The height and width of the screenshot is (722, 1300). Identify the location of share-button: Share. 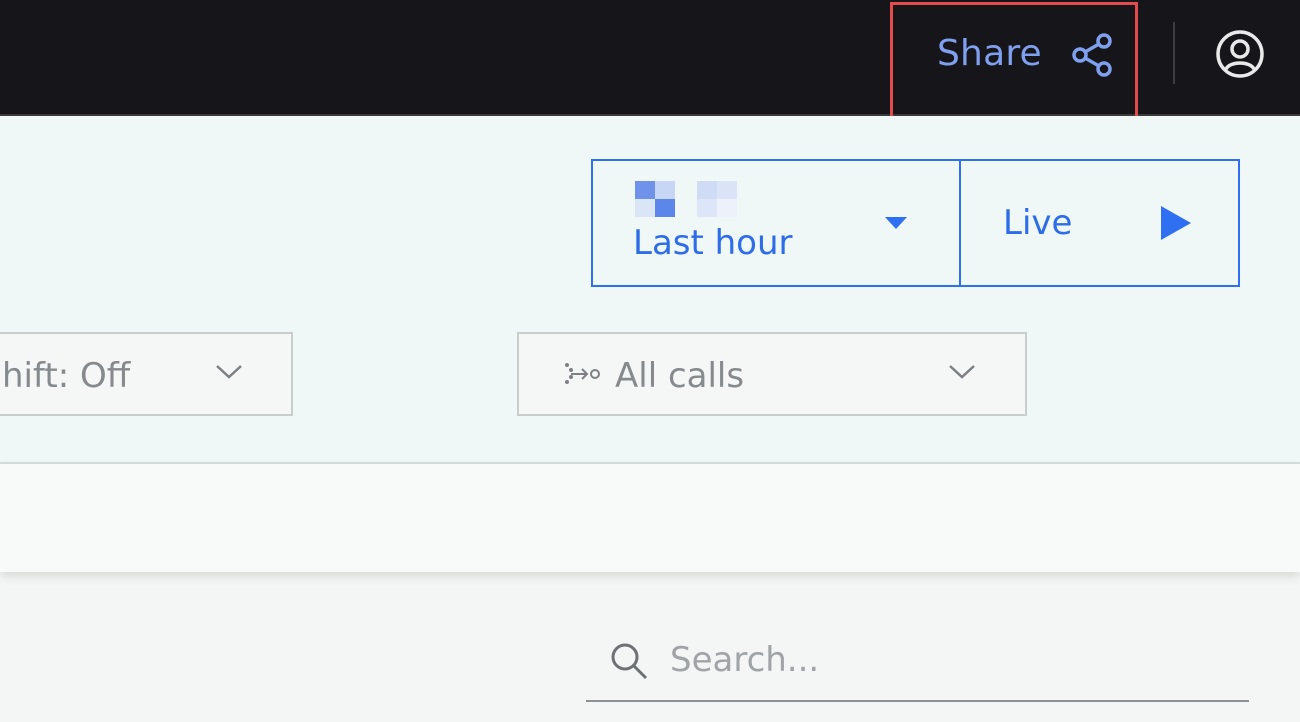
(1014, 63).